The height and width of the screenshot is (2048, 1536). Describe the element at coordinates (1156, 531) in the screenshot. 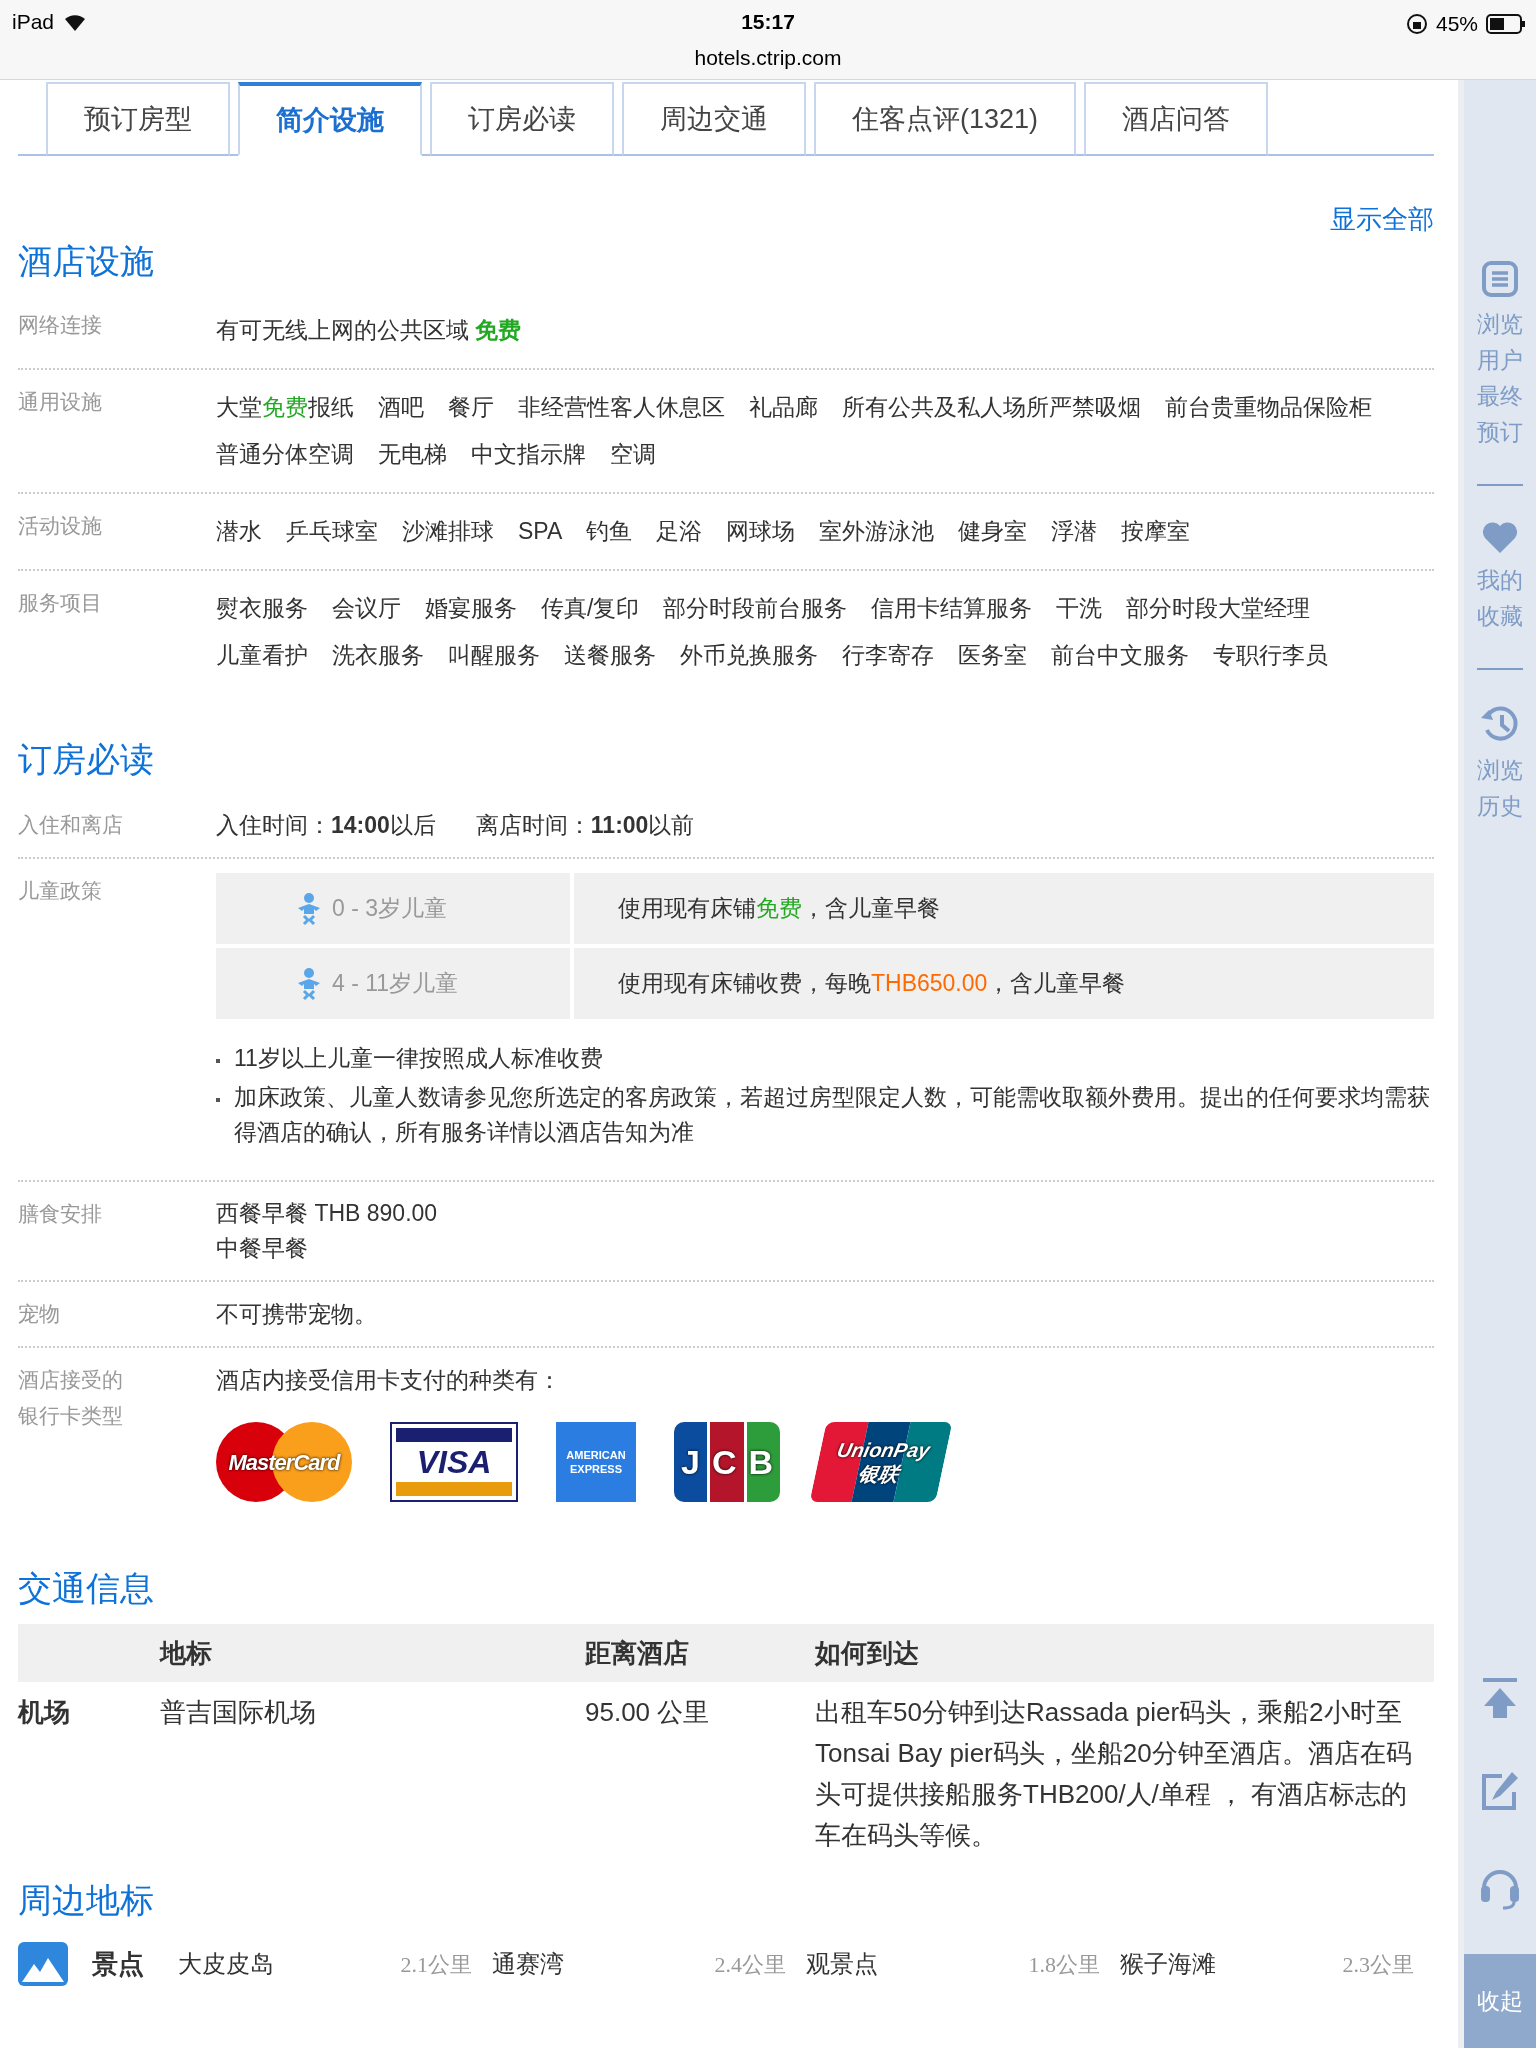

I see `facility-item: 按摩室` at that location.